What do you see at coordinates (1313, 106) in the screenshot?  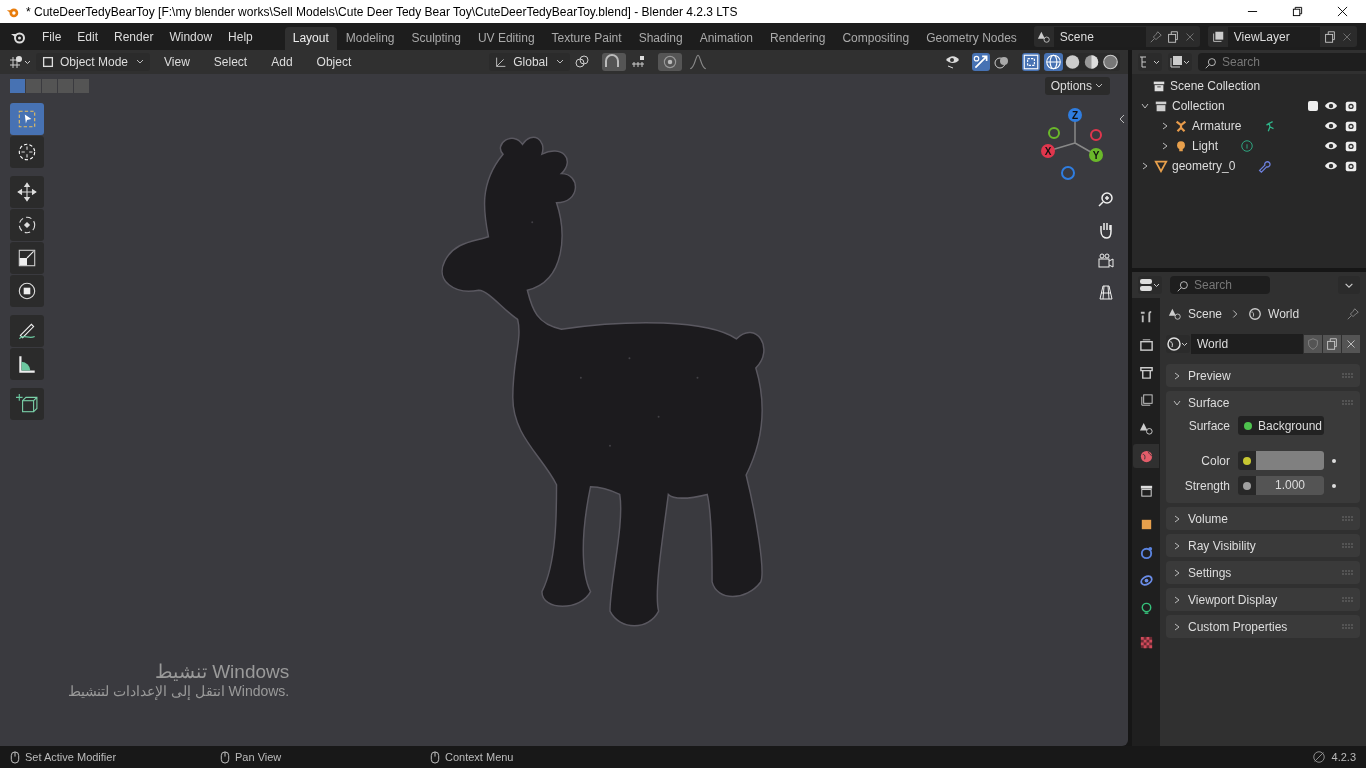 I see `checkbox` at bounding box center [1313, 106].